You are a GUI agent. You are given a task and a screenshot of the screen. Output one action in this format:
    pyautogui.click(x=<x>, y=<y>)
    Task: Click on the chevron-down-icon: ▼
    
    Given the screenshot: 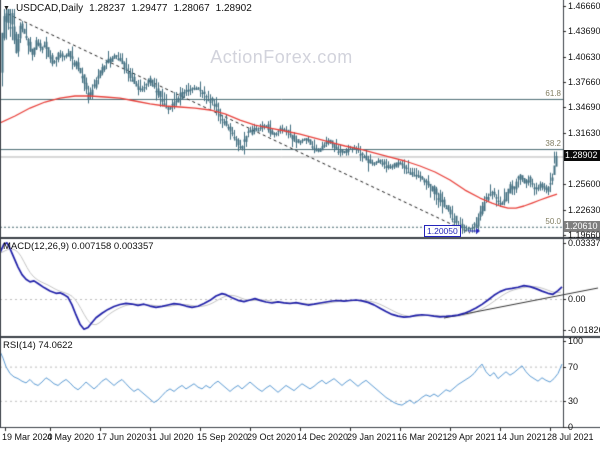 What is the action you would take?
    pyautogui.click(x=6, y=9)
    